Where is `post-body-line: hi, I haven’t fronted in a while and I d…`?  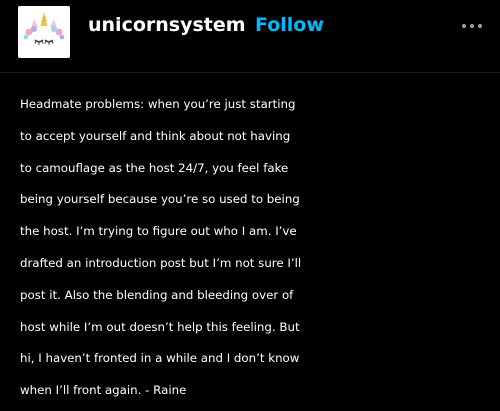
post-body-line: hi, I haven’t fronted in a while and I d… is located at coordinates (160, 358).